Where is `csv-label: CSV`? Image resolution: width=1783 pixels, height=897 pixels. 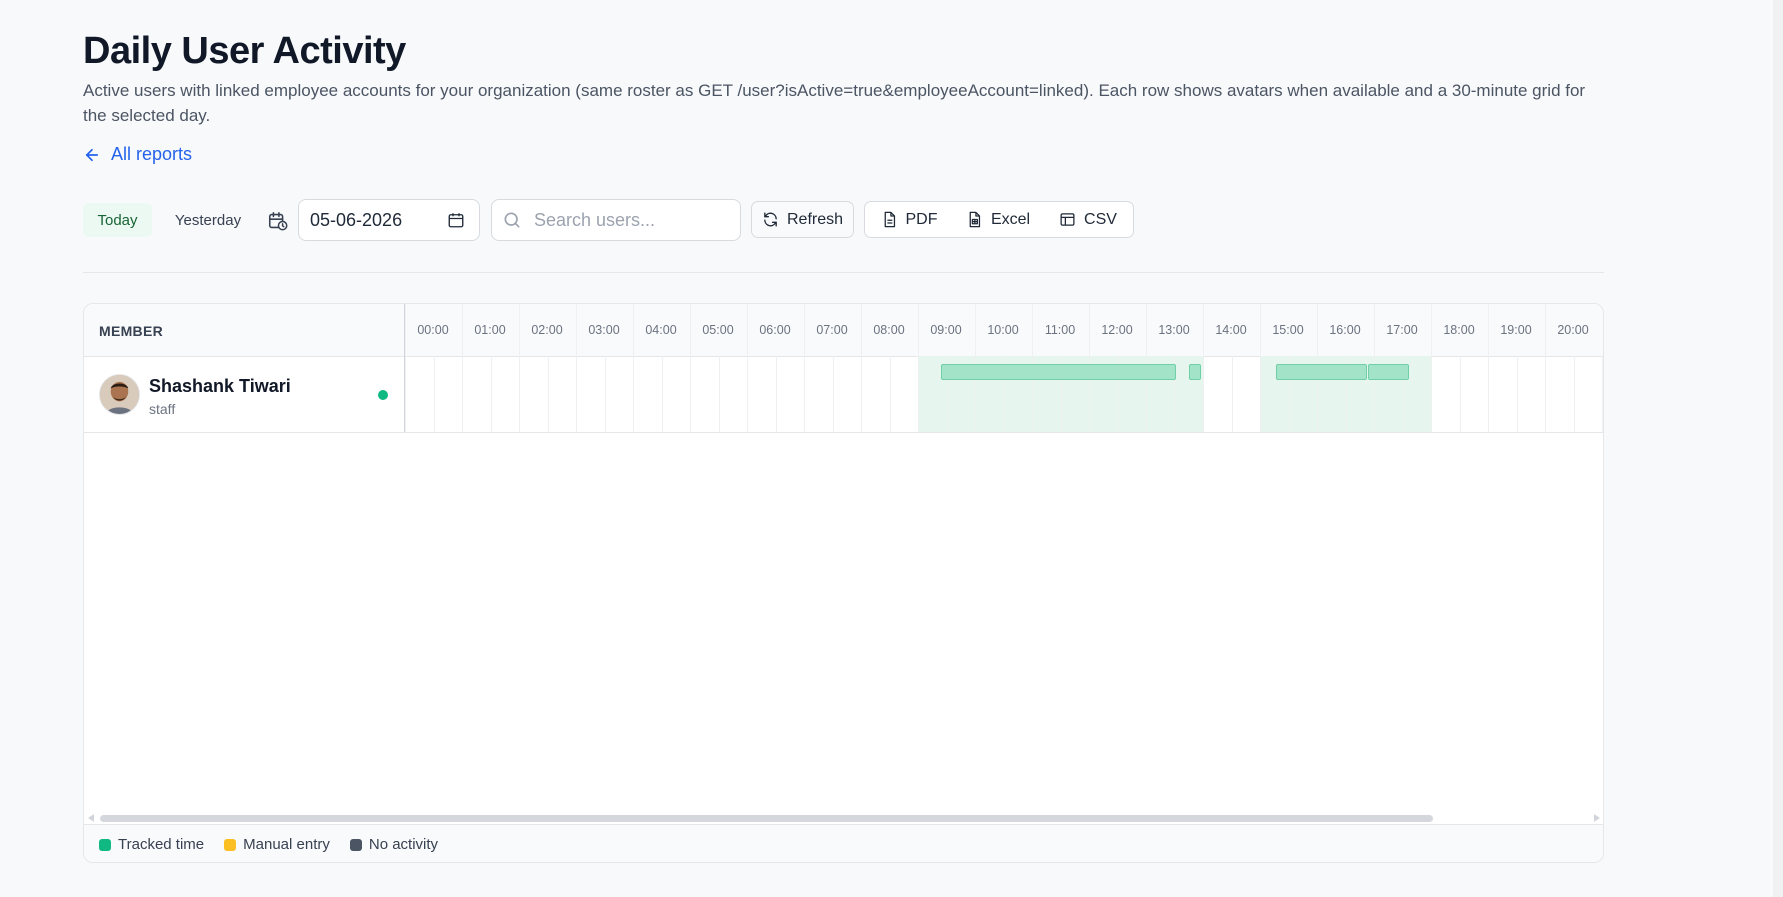 csv-label: CSV is located at coordinates (1100, 219).